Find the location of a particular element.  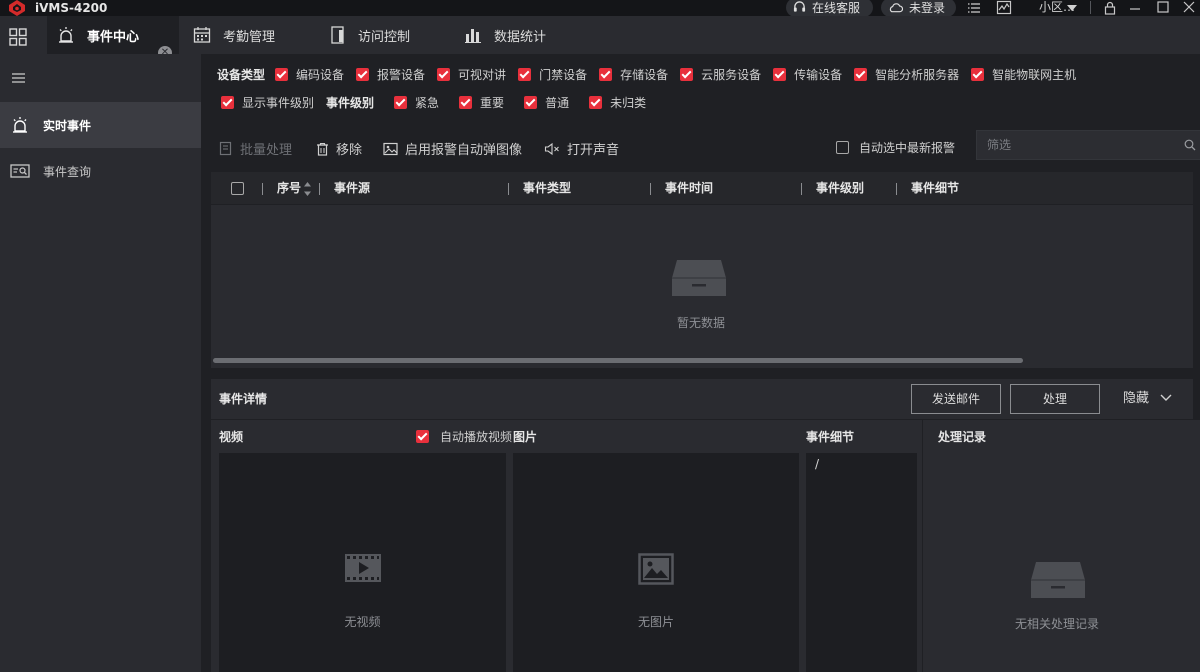

filter-checkbox: 门禁设备 is located at coordinates (552, 74).